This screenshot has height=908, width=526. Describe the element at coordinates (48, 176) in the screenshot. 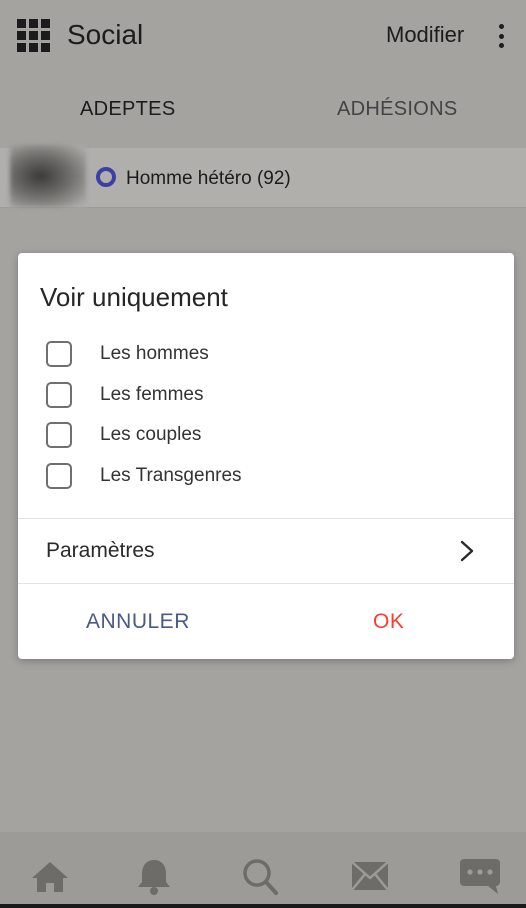

I see `avatar` at that location.